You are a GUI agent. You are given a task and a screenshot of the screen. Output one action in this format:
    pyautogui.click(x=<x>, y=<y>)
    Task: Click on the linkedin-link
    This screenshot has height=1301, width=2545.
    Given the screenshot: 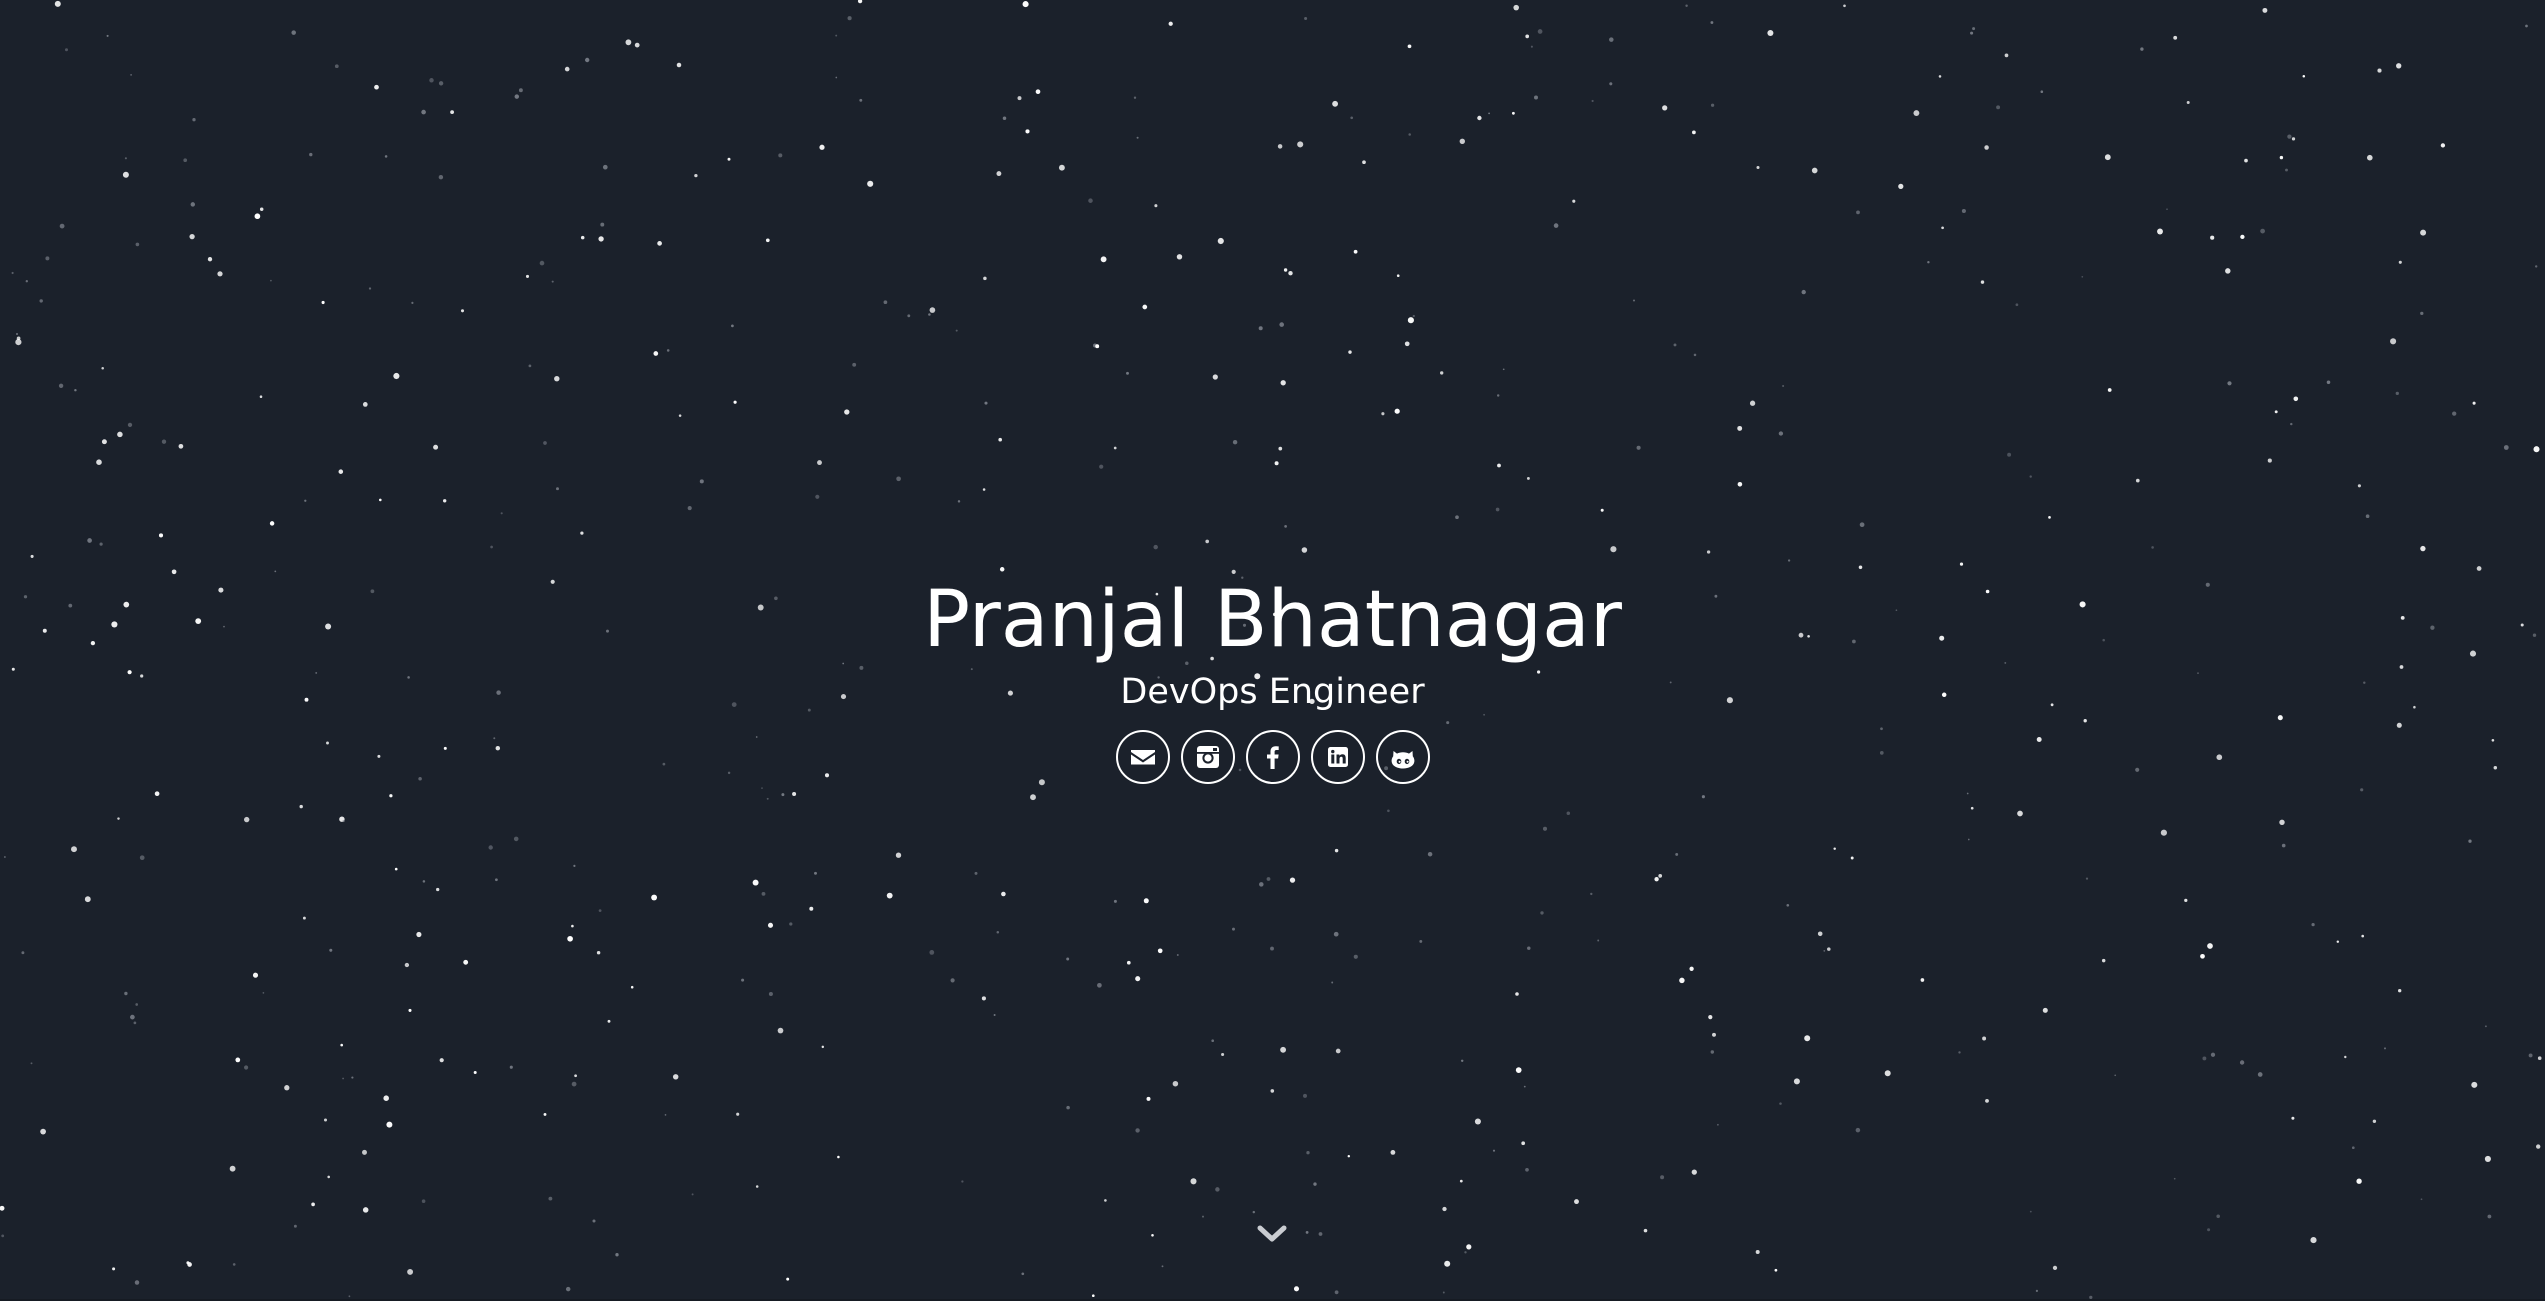 What is the action you would take?
    pyautogui.click(x=1337, y=757)
    